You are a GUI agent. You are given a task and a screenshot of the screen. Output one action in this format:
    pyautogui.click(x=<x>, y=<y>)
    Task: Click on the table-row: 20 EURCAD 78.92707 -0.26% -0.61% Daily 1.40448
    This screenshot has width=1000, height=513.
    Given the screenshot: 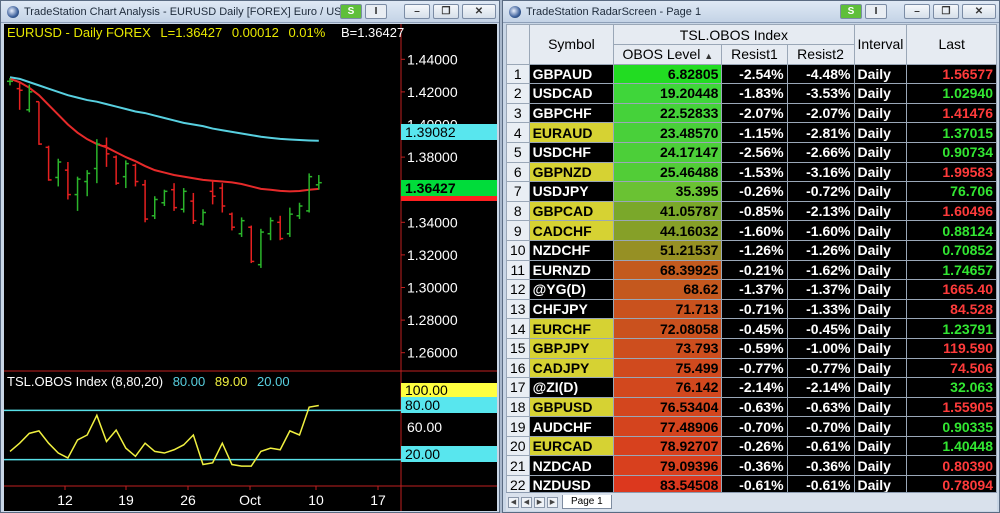 What is the action you would take?
    pyautogui.click(x=751, y=446)
    